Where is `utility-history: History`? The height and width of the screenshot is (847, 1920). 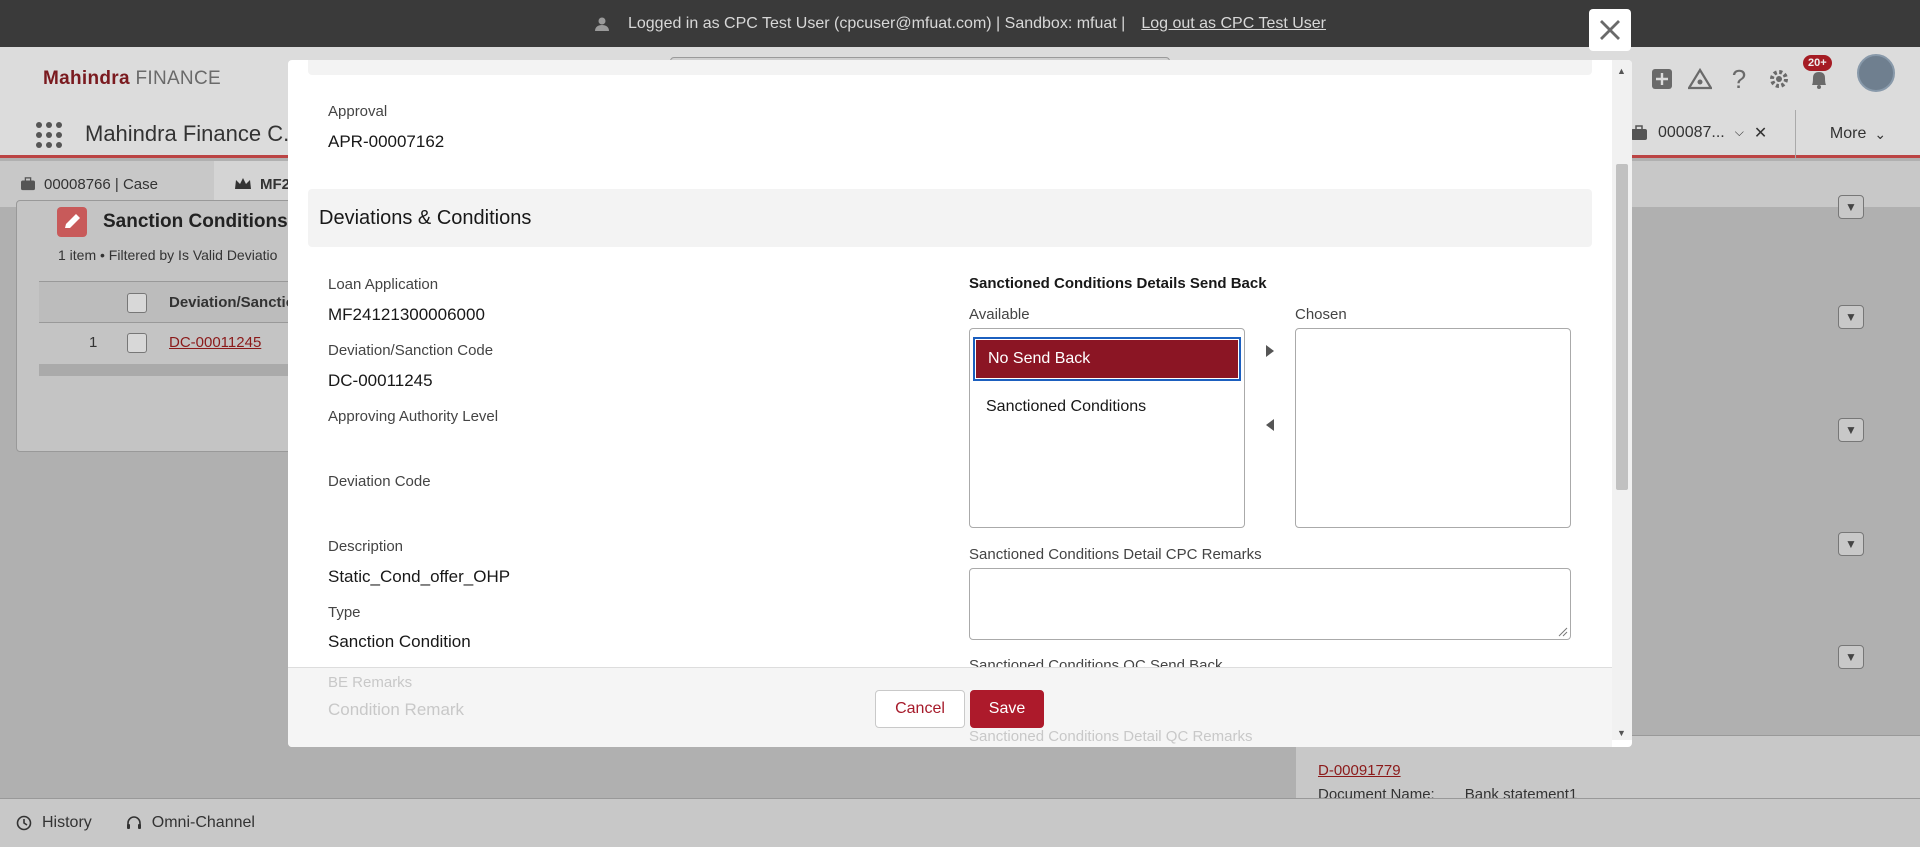
utility-history: History is located at coordinates (54, 823).